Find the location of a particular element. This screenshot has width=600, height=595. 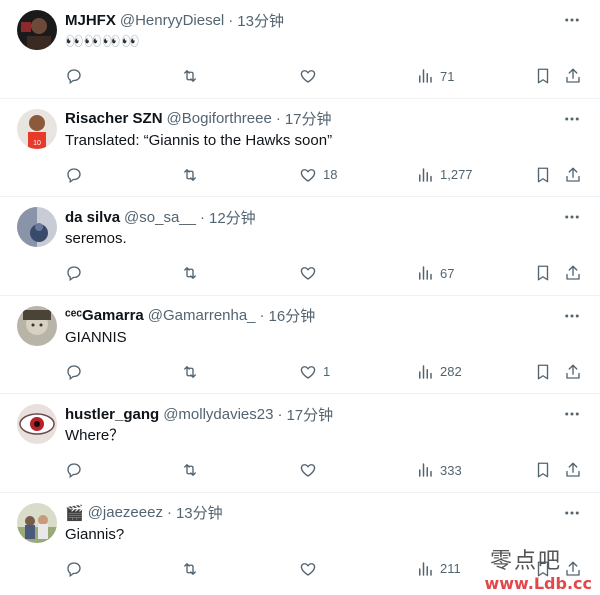

heart-icon is located at coordinates (308, 175).